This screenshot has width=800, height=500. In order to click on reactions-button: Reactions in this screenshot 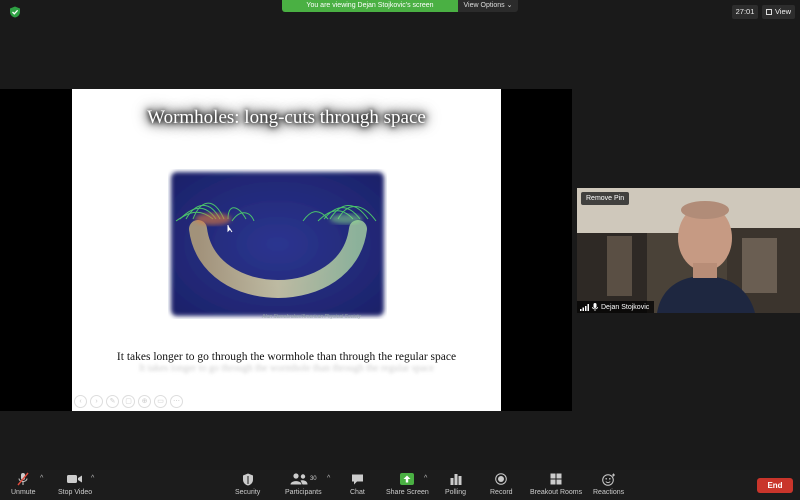, I will do `click(608, 484)`.